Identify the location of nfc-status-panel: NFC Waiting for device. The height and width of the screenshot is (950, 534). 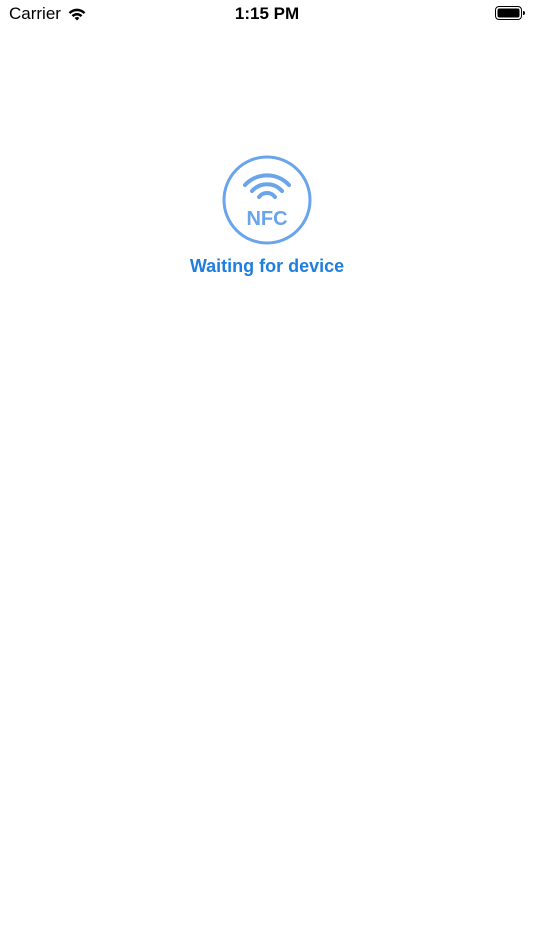
(267, 216).